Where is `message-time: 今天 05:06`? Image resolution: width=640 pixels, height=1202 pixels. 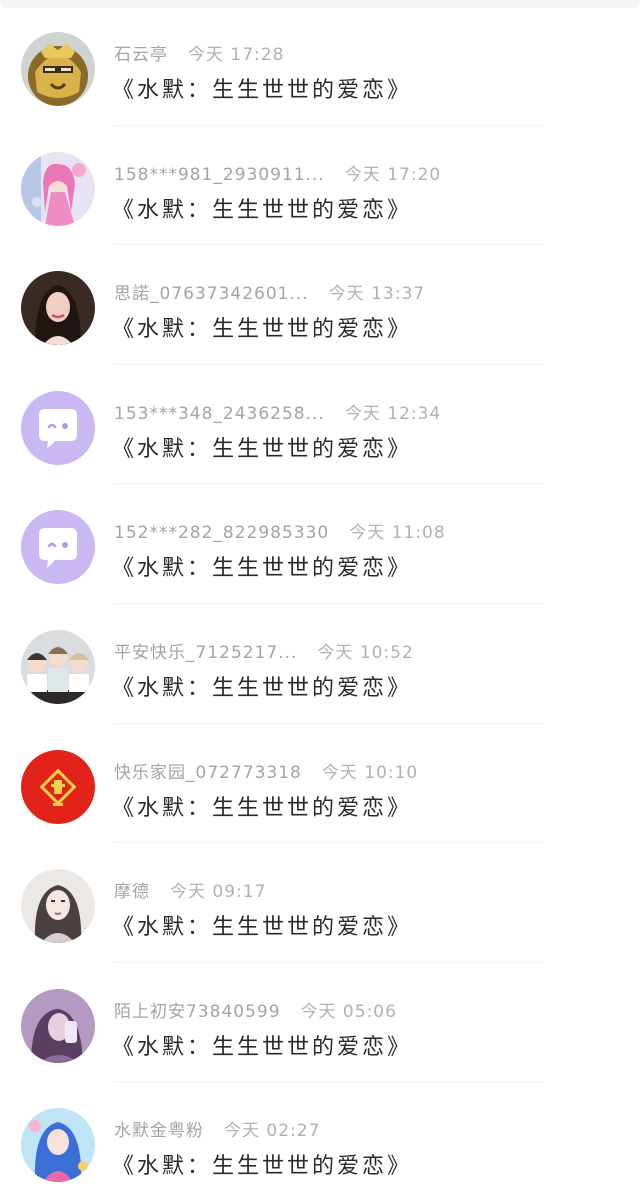 message-time: 今天 05:06 is located at coordinates (348, 1011).